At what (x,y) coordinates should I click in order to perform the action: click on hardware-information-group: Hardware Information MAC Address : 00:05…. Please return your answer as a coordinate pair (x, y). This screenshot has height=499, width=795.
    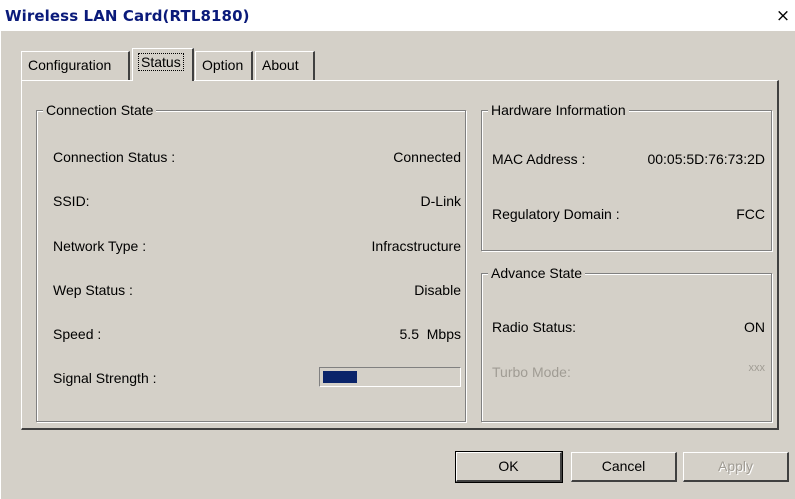
    Looking at the image, I should click on (626, 176).